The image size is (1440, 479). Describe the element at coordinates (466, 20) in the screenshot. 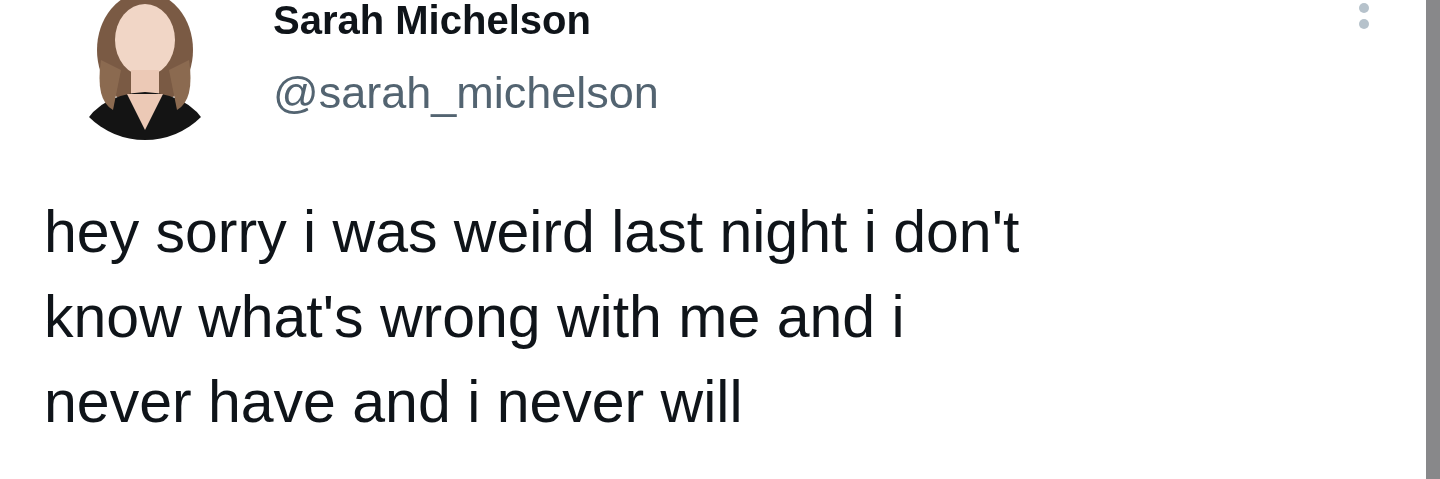

I see `author-name: Sarah Michelson` at that location.